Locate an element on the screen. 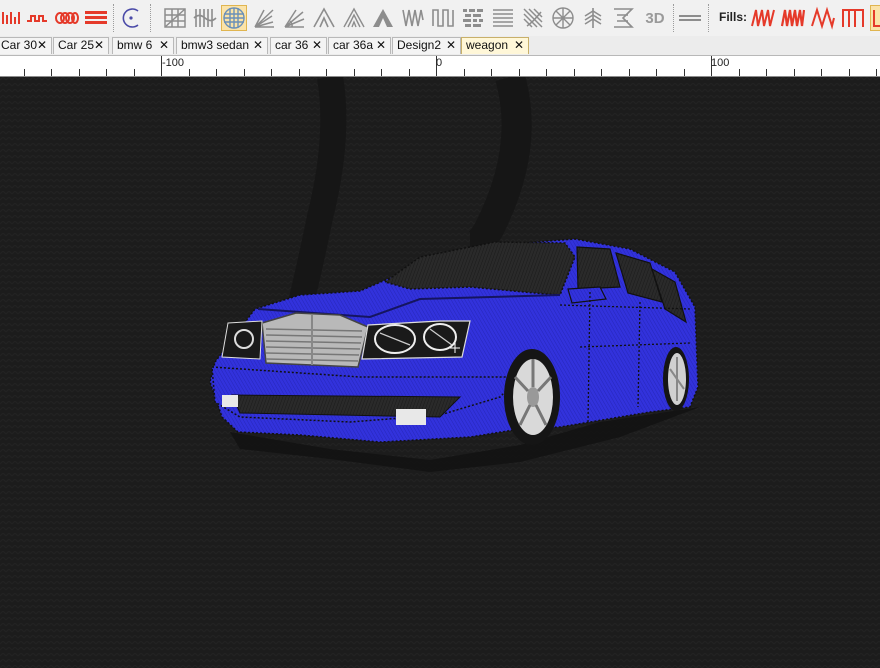 Image resolution: width=880 pixels, height=668 pixels. ruler-label-100: 100 is located at coordinates (720, 63).